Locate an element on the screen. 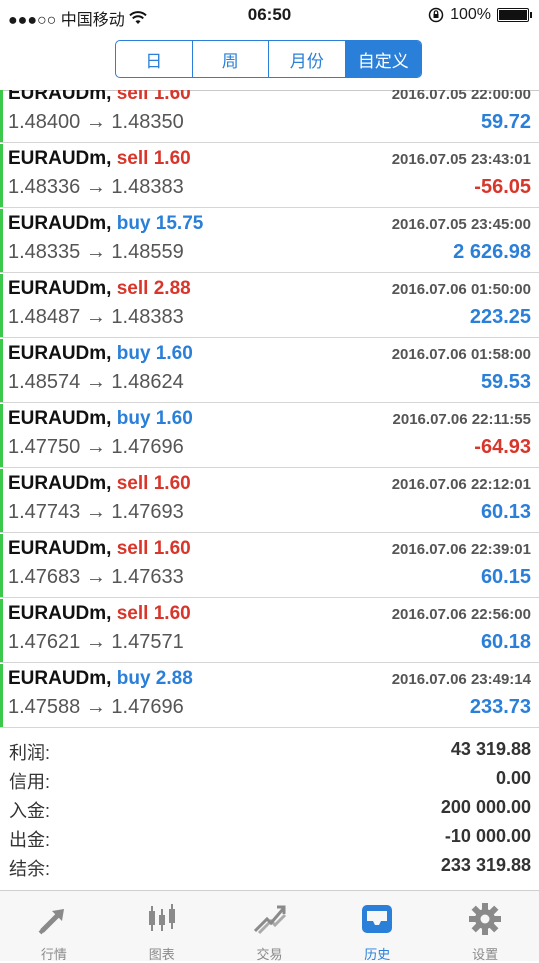 This screenshot has width=539, height=963. summary-row: 出金: -10 000.00 is located at coordinates (269, 838).